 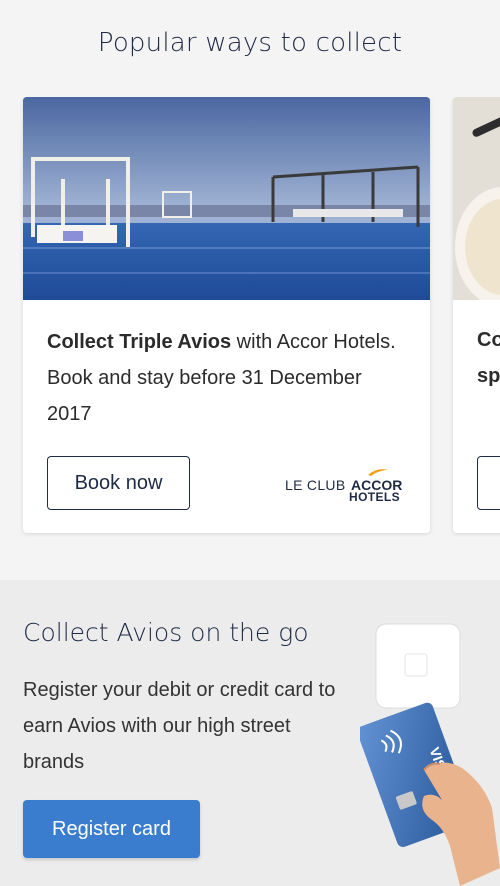 I want to click on next-offer-line2: sp, so click(x=488, y=376).